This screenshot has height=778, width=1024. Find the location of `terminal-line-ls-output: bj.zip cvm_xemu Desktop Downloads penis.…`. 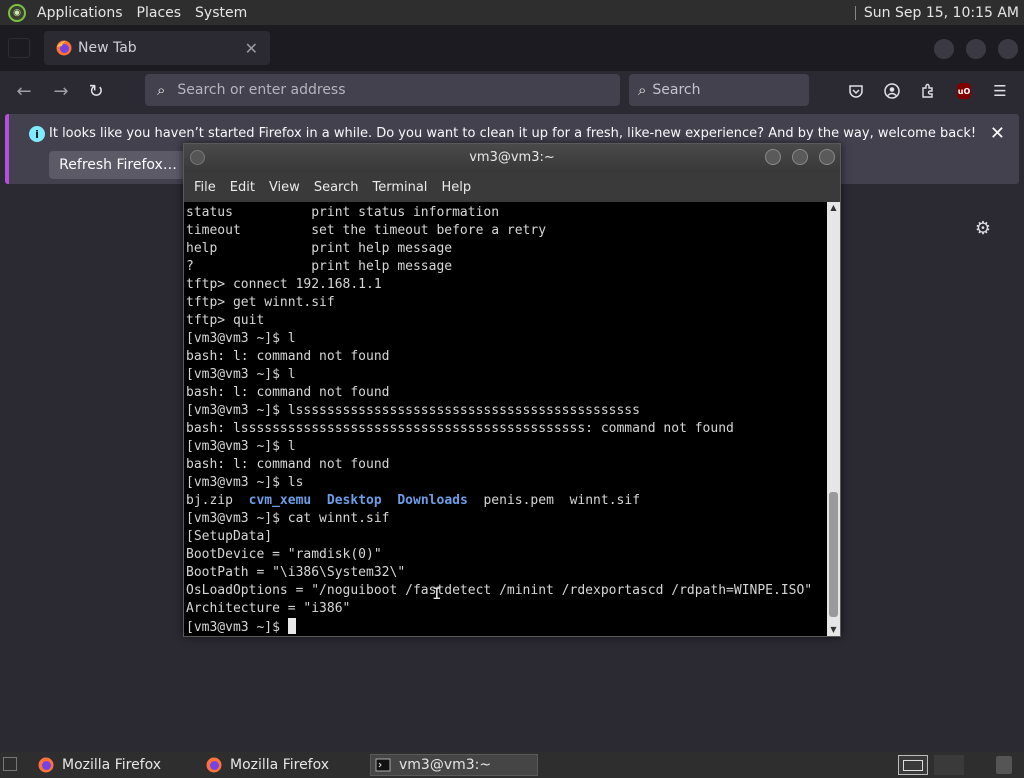

terminal-line-ls-output: bj.zip cvm_xemu Desktop Downloads penis.… is located at coordinates (499, 501).